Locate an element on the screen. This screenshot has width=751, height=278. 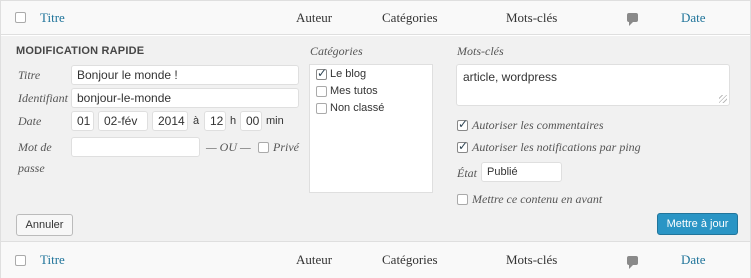
slug-label: Identifiant is located at coordinates (43, 98).